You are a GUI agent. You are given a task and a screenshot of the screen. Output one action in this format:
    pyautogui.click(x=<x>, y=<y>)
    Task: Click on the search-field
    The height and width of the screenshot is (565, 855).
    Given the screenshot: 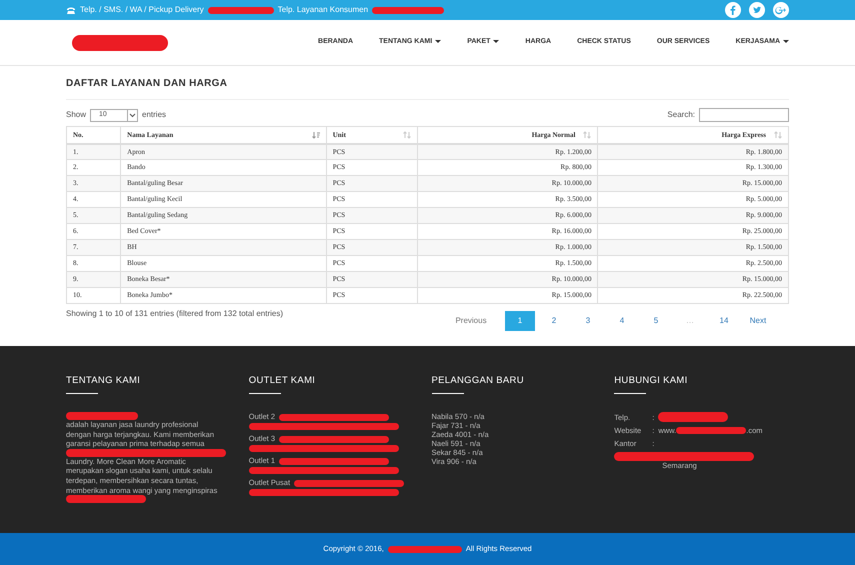 What is the action you would take?
    pyautogui.click(x=744, y=115)
    